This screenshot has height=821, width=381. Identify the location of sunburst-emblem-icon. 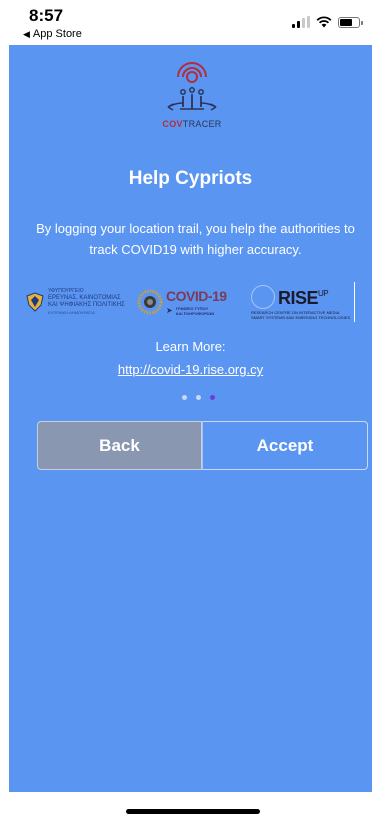
(150, 302).